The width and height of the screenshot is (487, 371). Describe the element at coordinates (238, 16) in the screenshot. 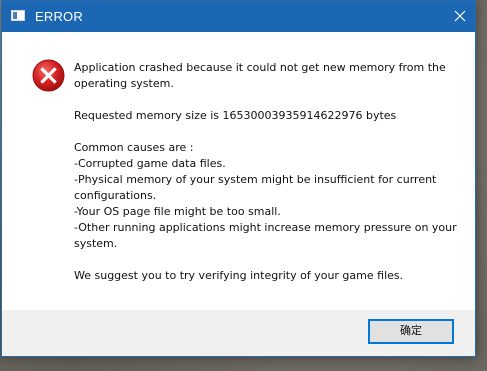

I see `title-bar: ERROR` at that location.